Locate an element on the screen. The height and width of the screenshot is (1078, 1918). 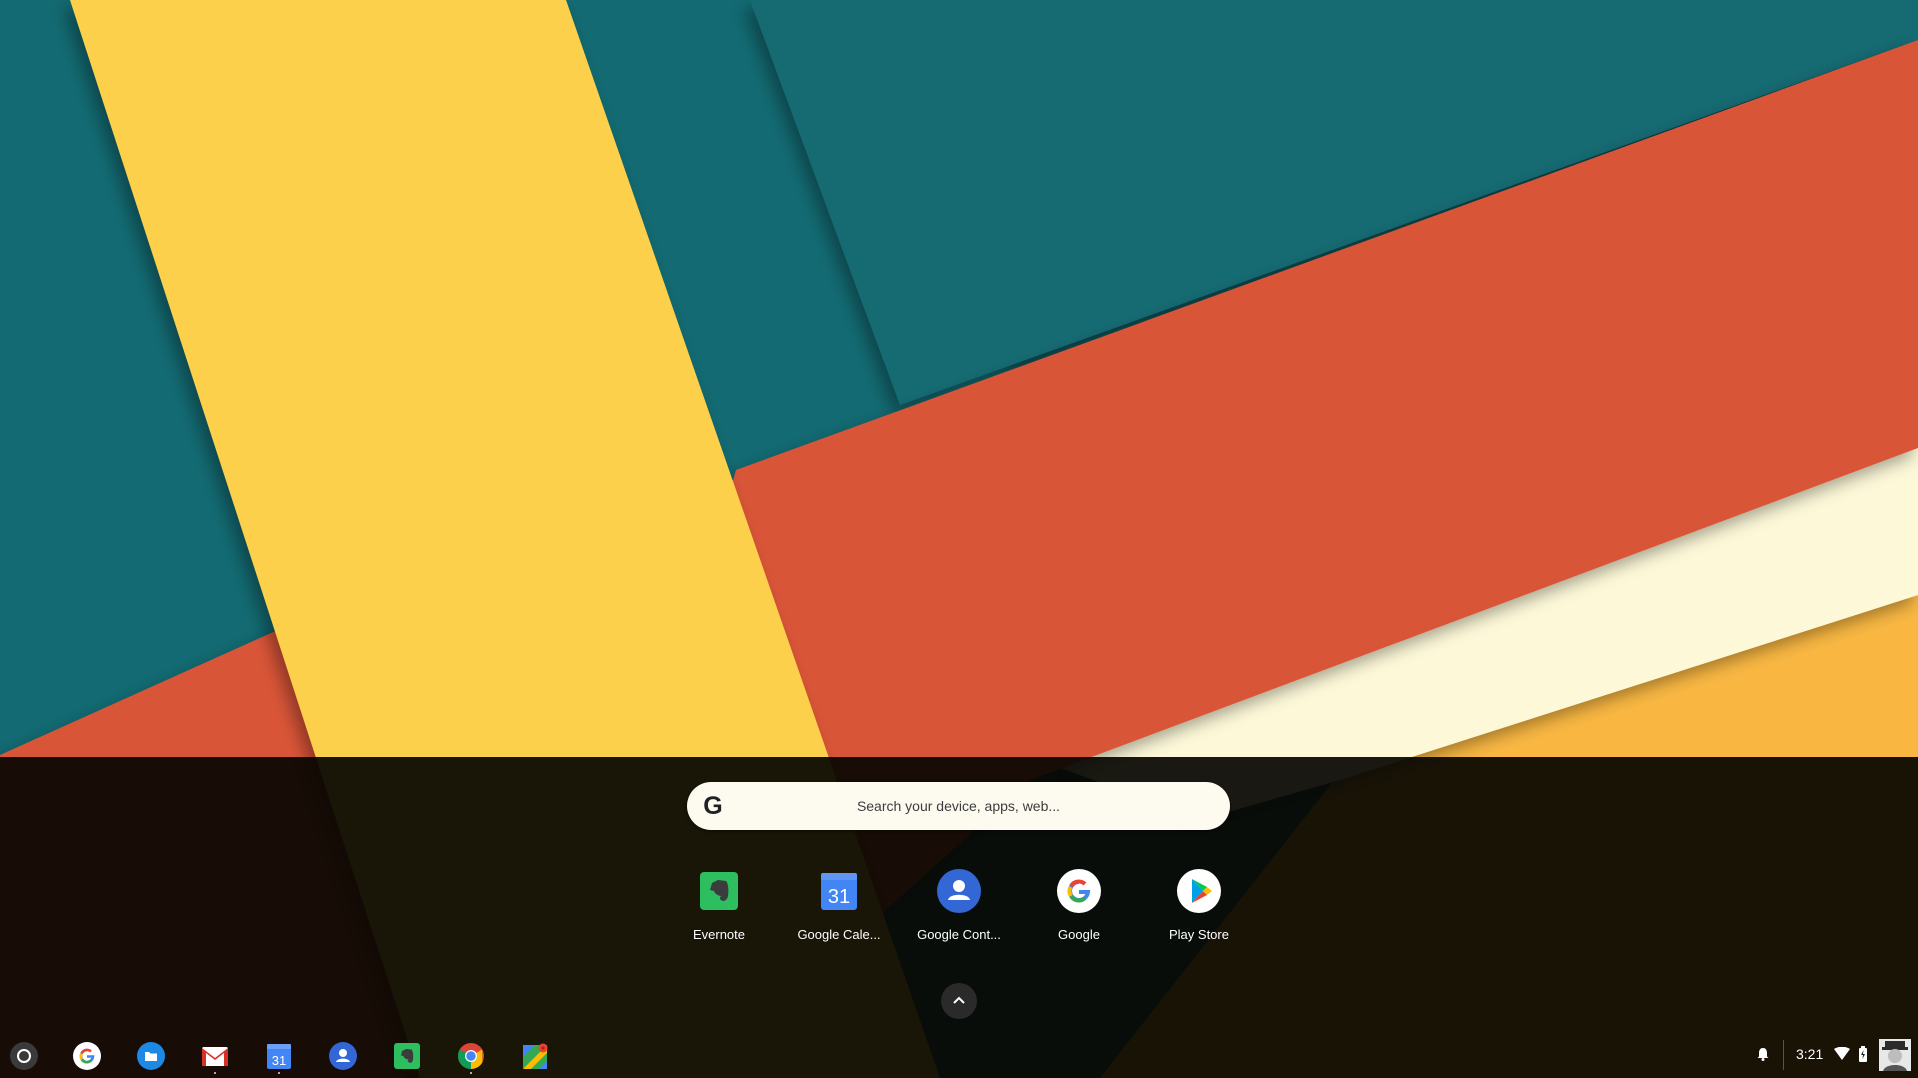
app-play-store: Play Store is located at coordinates (1199, 903).